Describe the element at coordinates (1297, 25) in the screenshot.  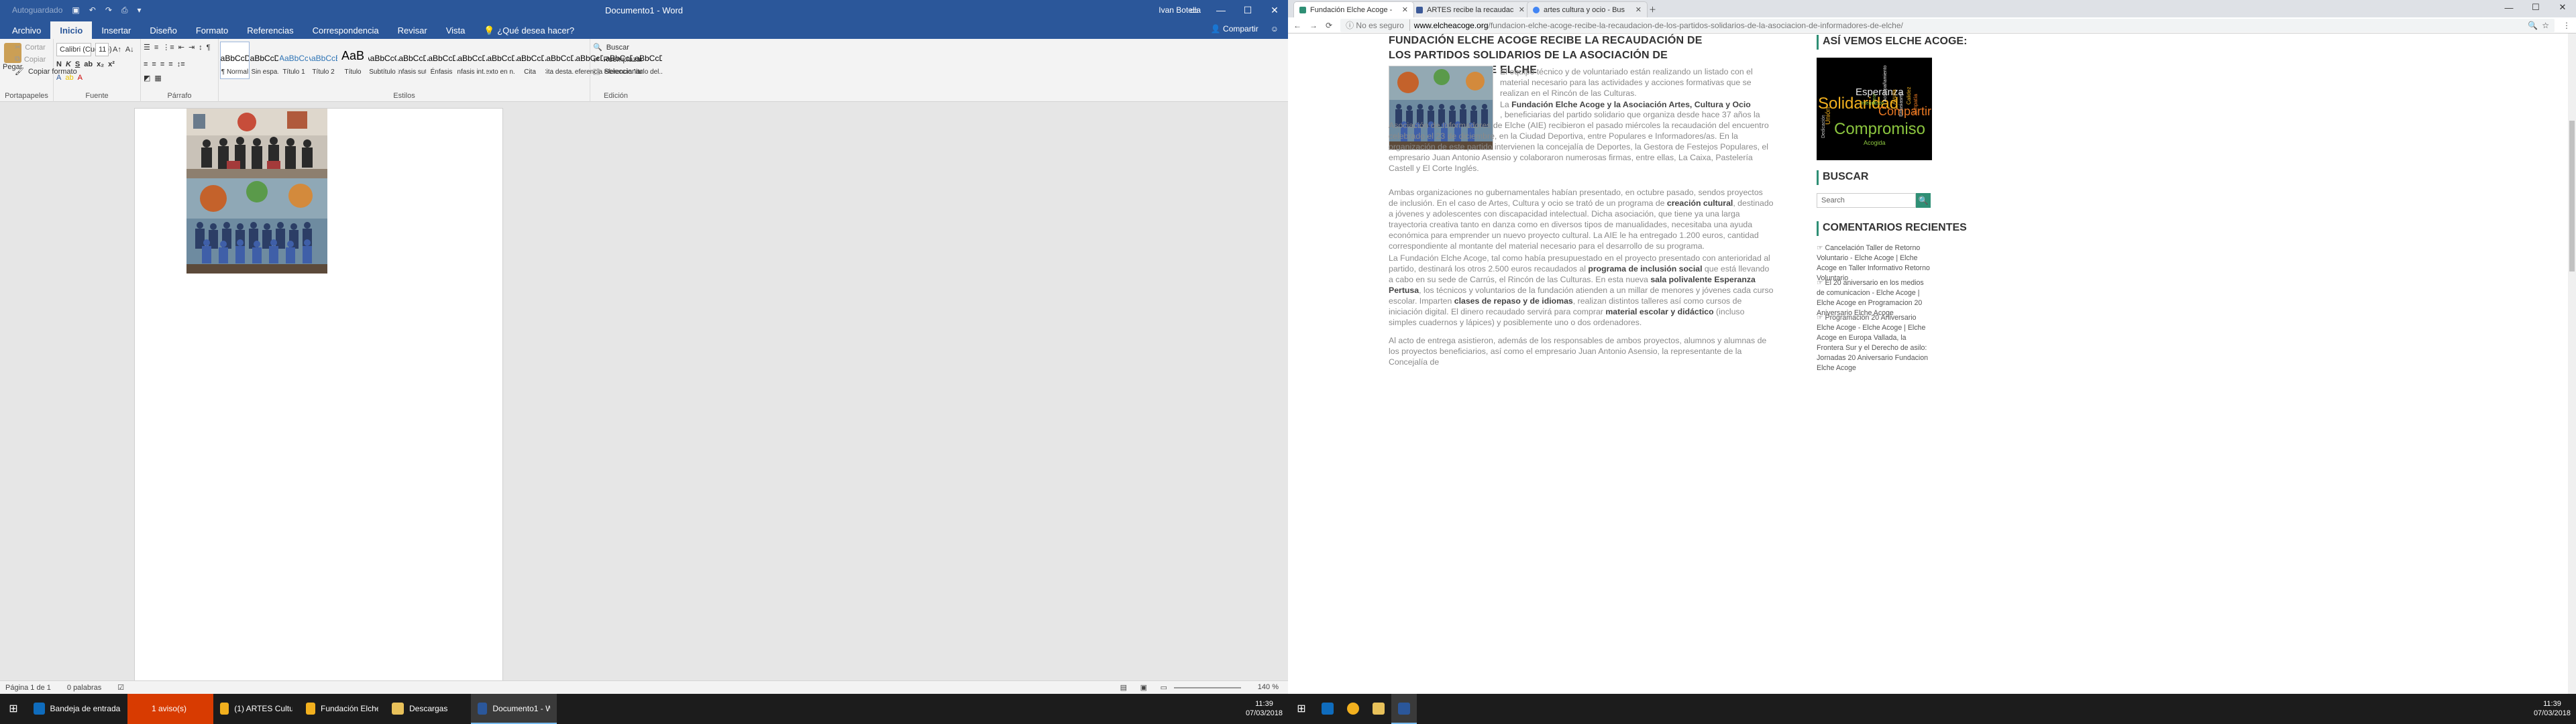
I see `back-icon: ←` at that location.